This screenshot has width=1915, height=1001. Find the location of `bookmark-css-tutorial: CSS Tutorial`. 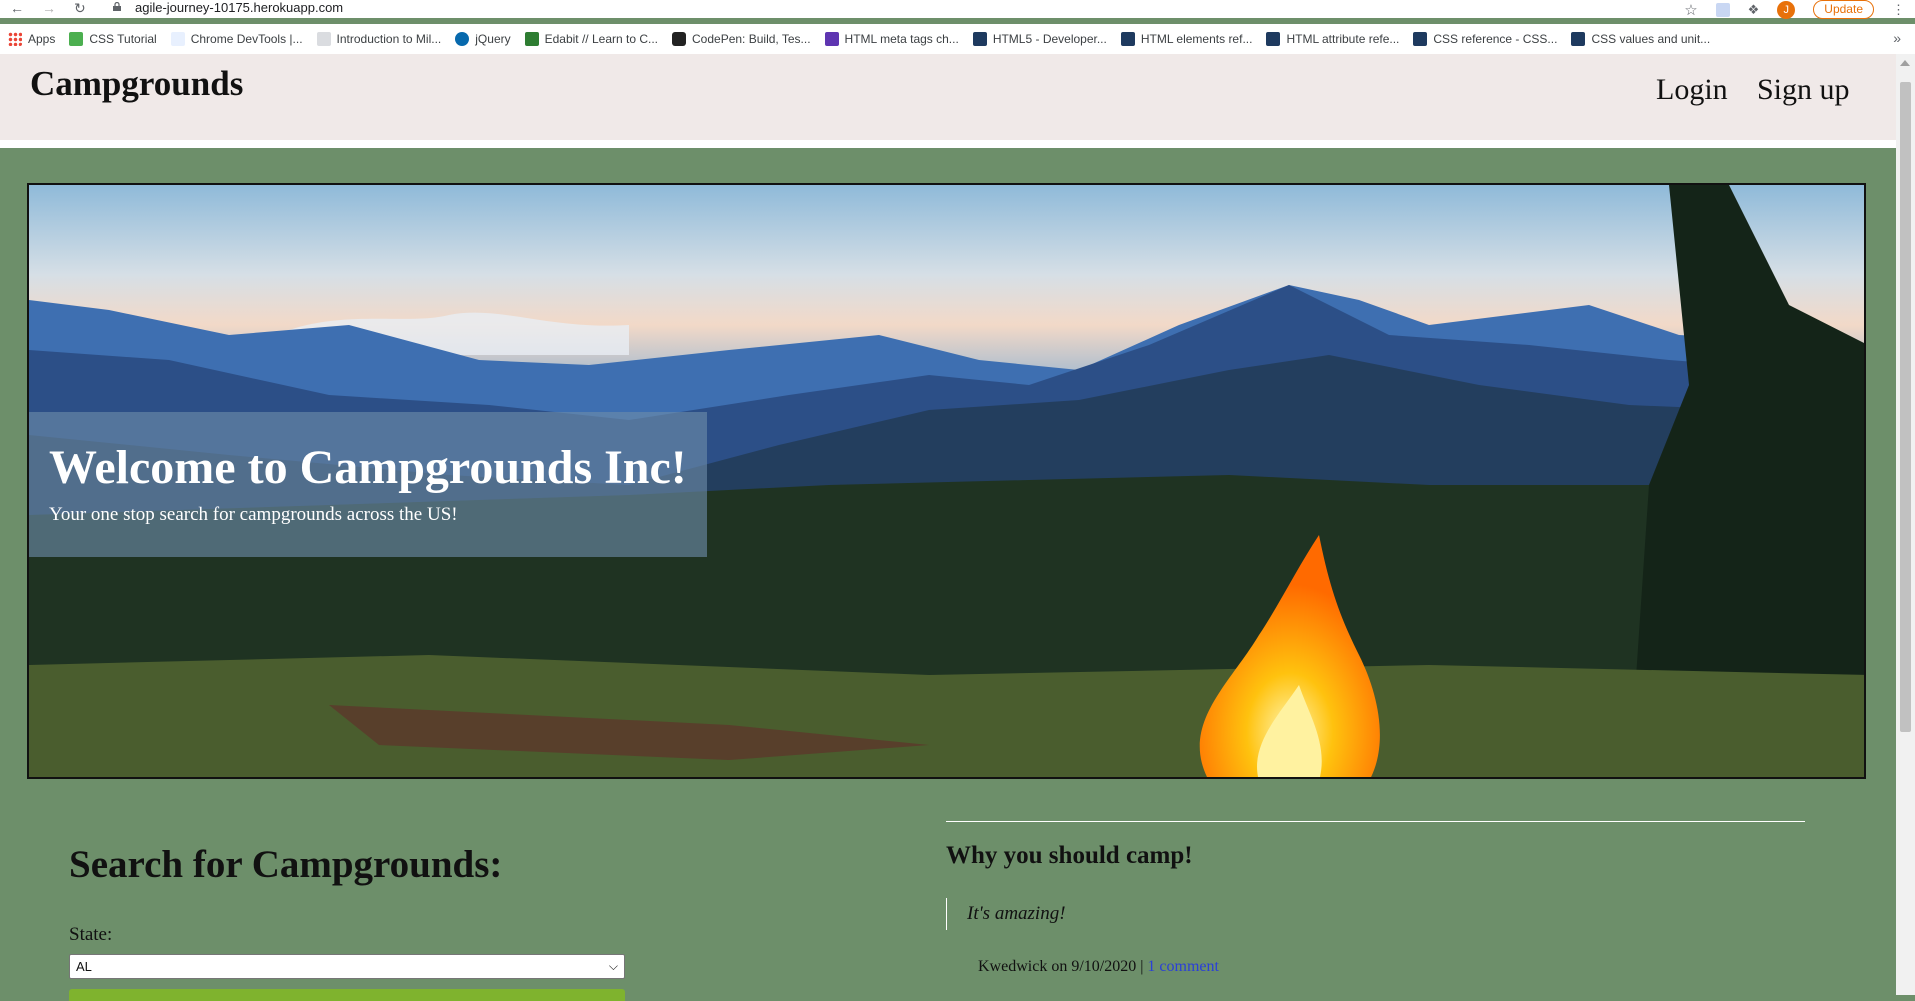

bookmark-css-tutorial: CSS Tutorial is located at coordinates (113, 39).